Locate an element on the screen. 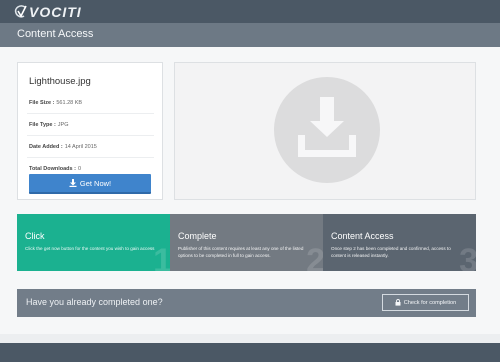 The height and width of the screenshot is (362, 500). check-prompt: Have you already completed one? is located at coordinates (94, 302).